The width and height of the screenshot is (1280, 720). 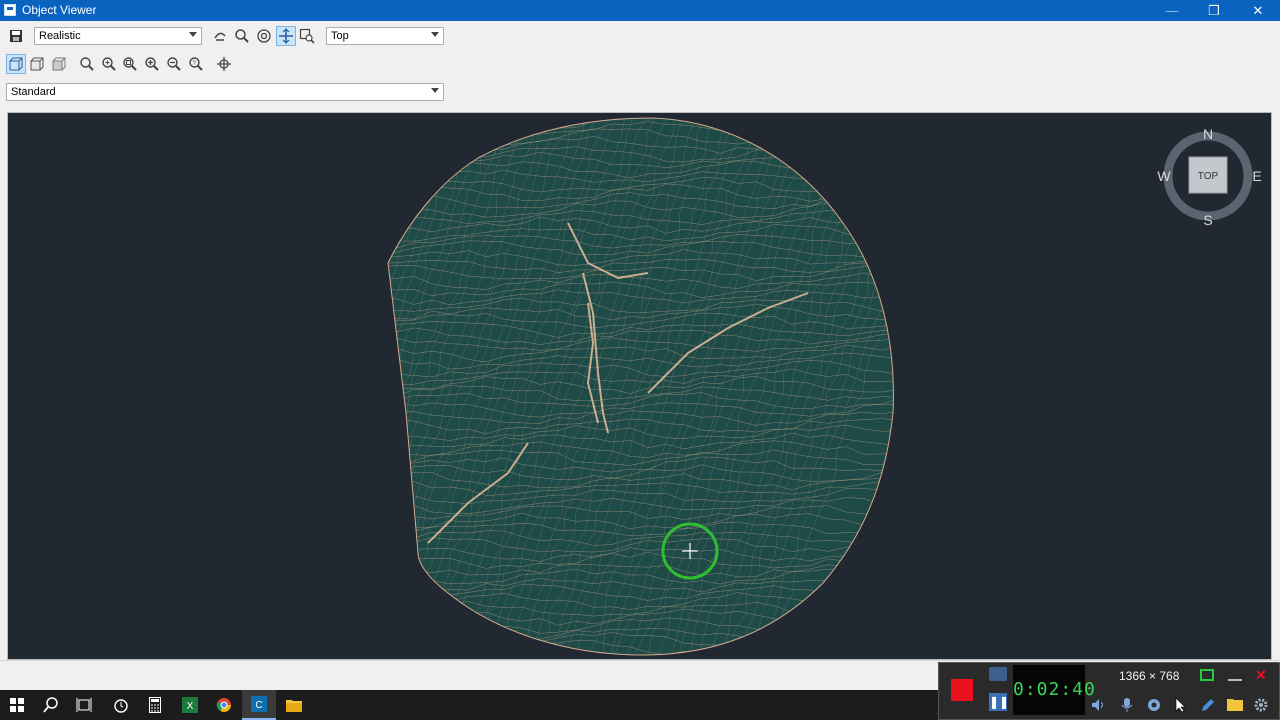 I want to click on app-icon, so click(x=10, y=10).